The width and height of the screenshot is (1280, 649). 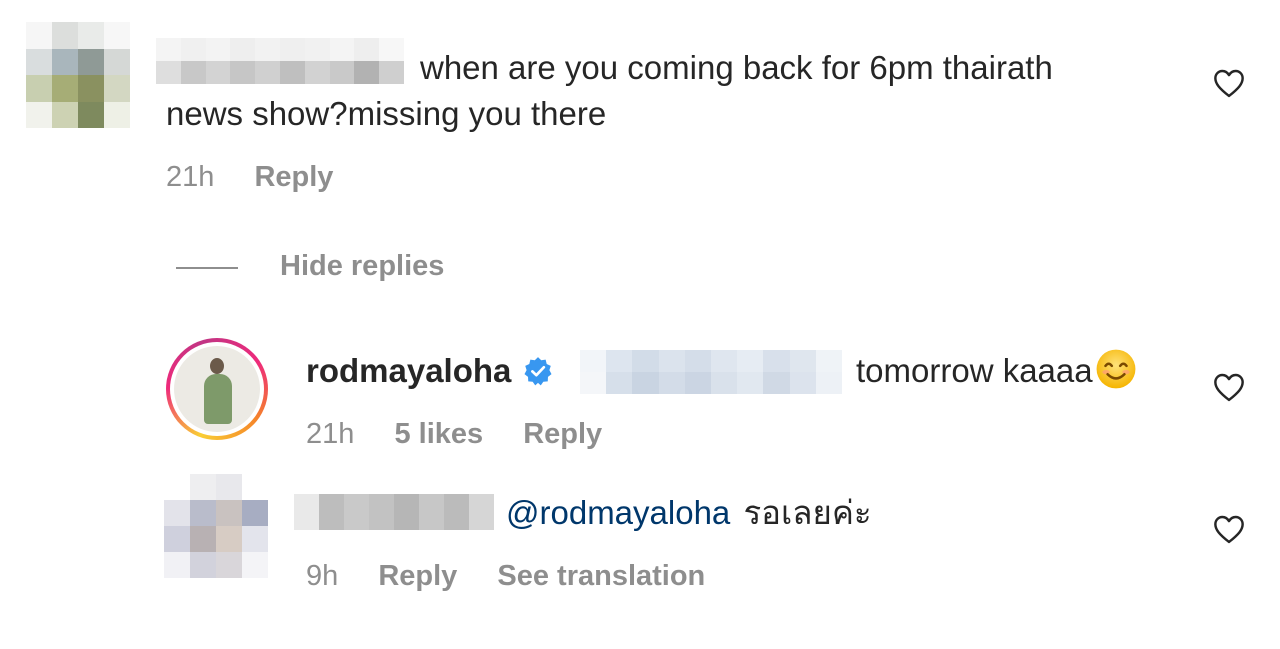 What do you see at coordinates (408, 370) in the screenshot?
I see `reply-username: rodmayaloha` at bounding box center [408, 370].